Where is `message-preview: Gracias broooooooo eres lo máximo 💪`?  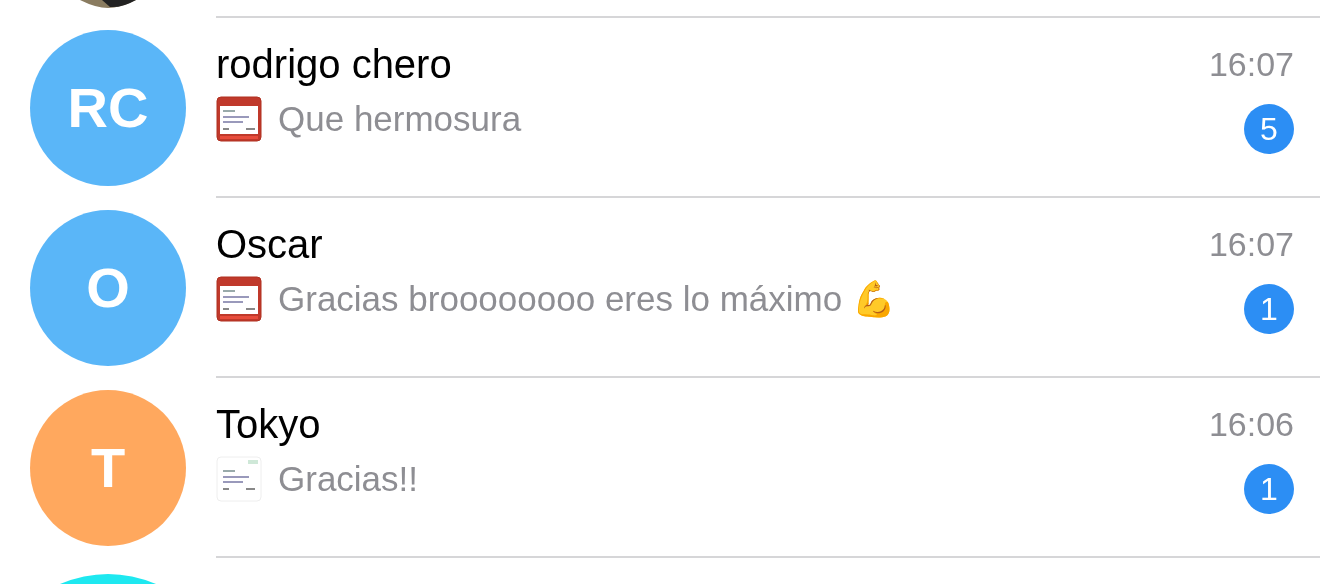
message-preview: Gracias broooooooo eres lo máximo 💪 is located at coordinates (587, 299).